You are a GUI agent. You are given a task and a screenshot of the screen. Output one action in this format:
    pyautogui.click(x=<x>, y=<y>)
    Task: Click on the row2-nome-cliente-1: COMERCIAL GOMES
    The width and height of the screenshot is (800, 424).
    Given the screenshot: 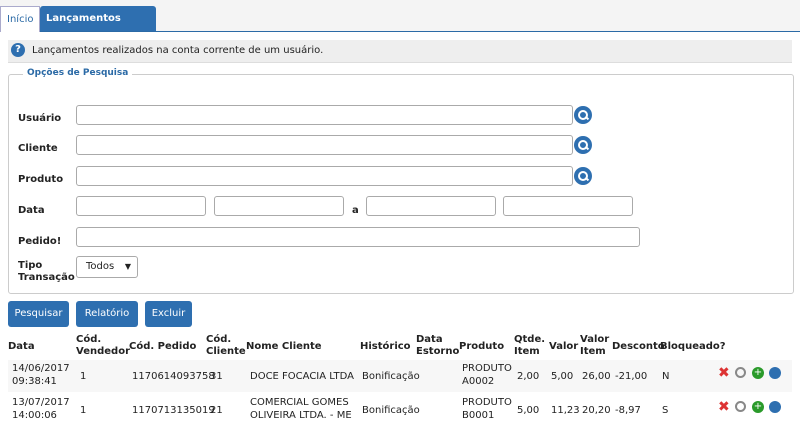 What is the action you would take?
    pyautogui.click(x=299, y=402)
    